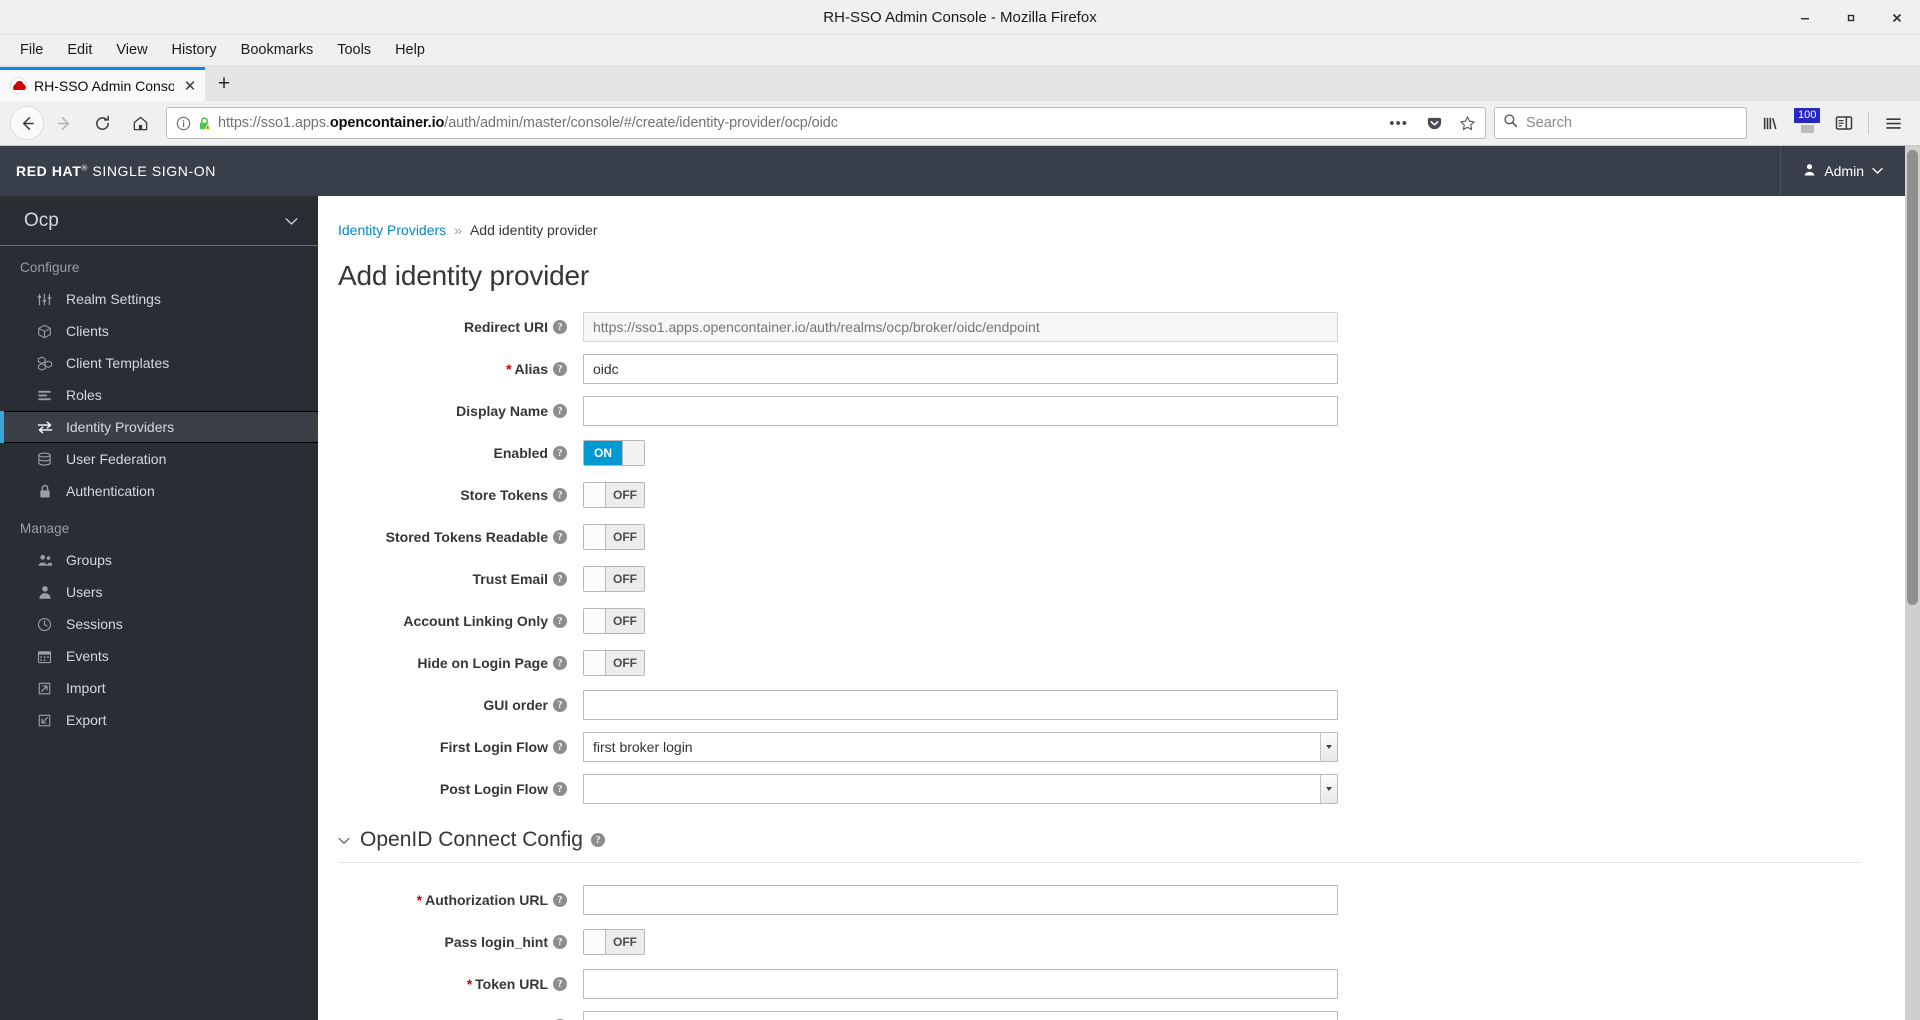  What do you see at coordinates (603, 453) in the screenshot?
I see `toggle-on-label: ON` at bounding box center [603, 453].